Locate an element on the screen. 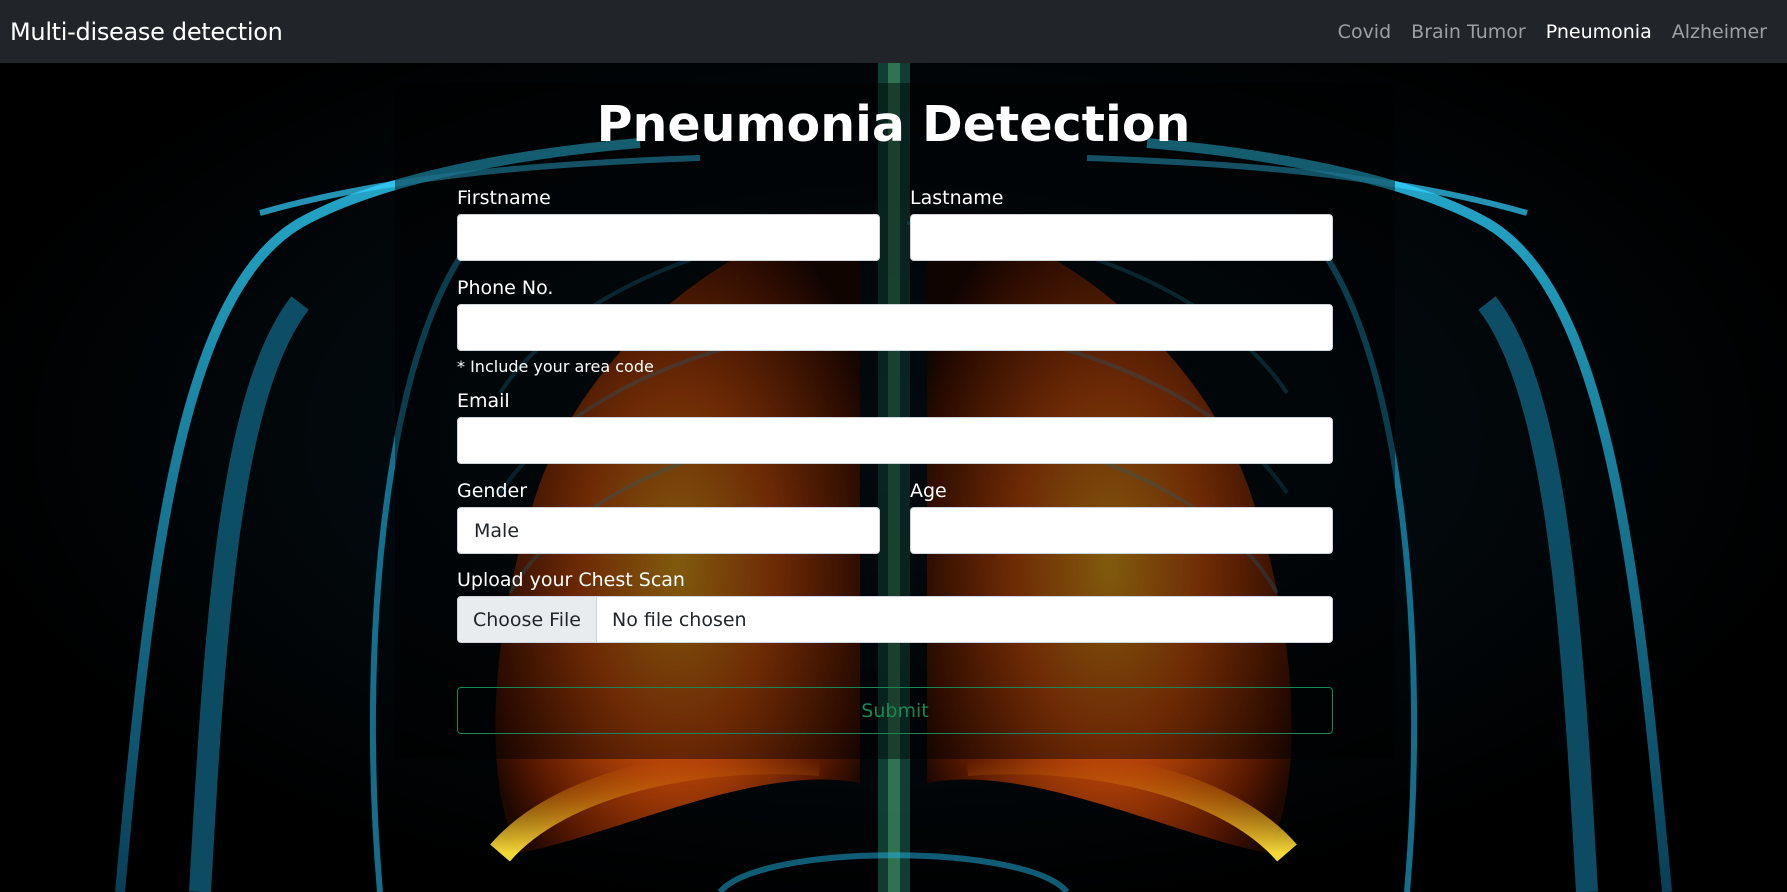 Image resolution: width=1787 pixels, height=892 pixels. firstname-label: Firstname is located at coordinates (504, 198).